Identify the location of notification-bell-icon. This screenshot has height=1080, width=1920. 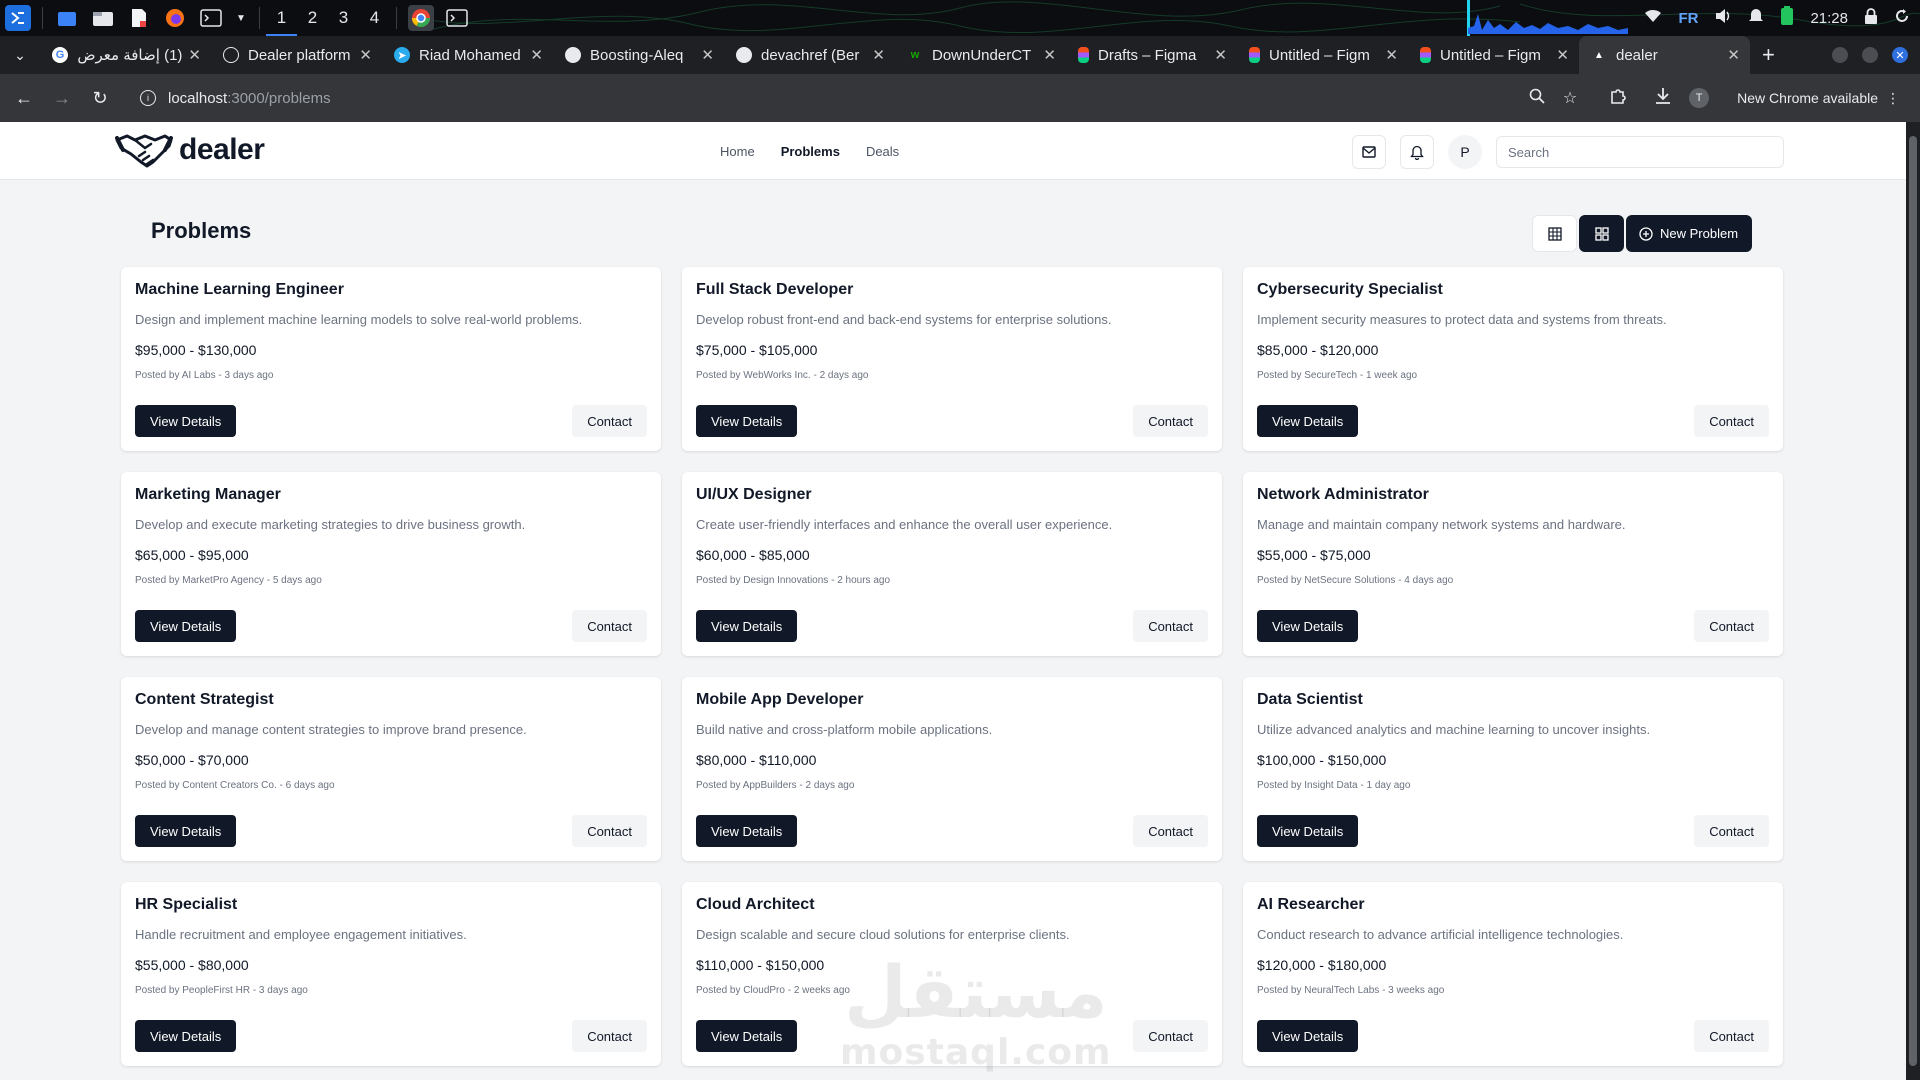
(1756, 18).